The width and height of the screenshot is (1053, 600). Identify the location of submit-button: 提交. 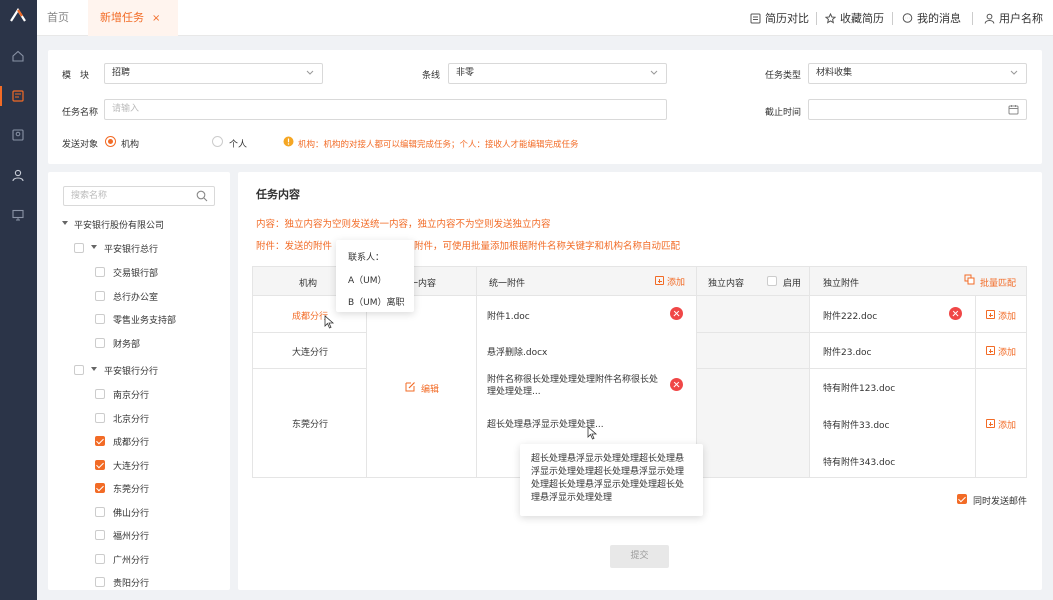
(639, 556).